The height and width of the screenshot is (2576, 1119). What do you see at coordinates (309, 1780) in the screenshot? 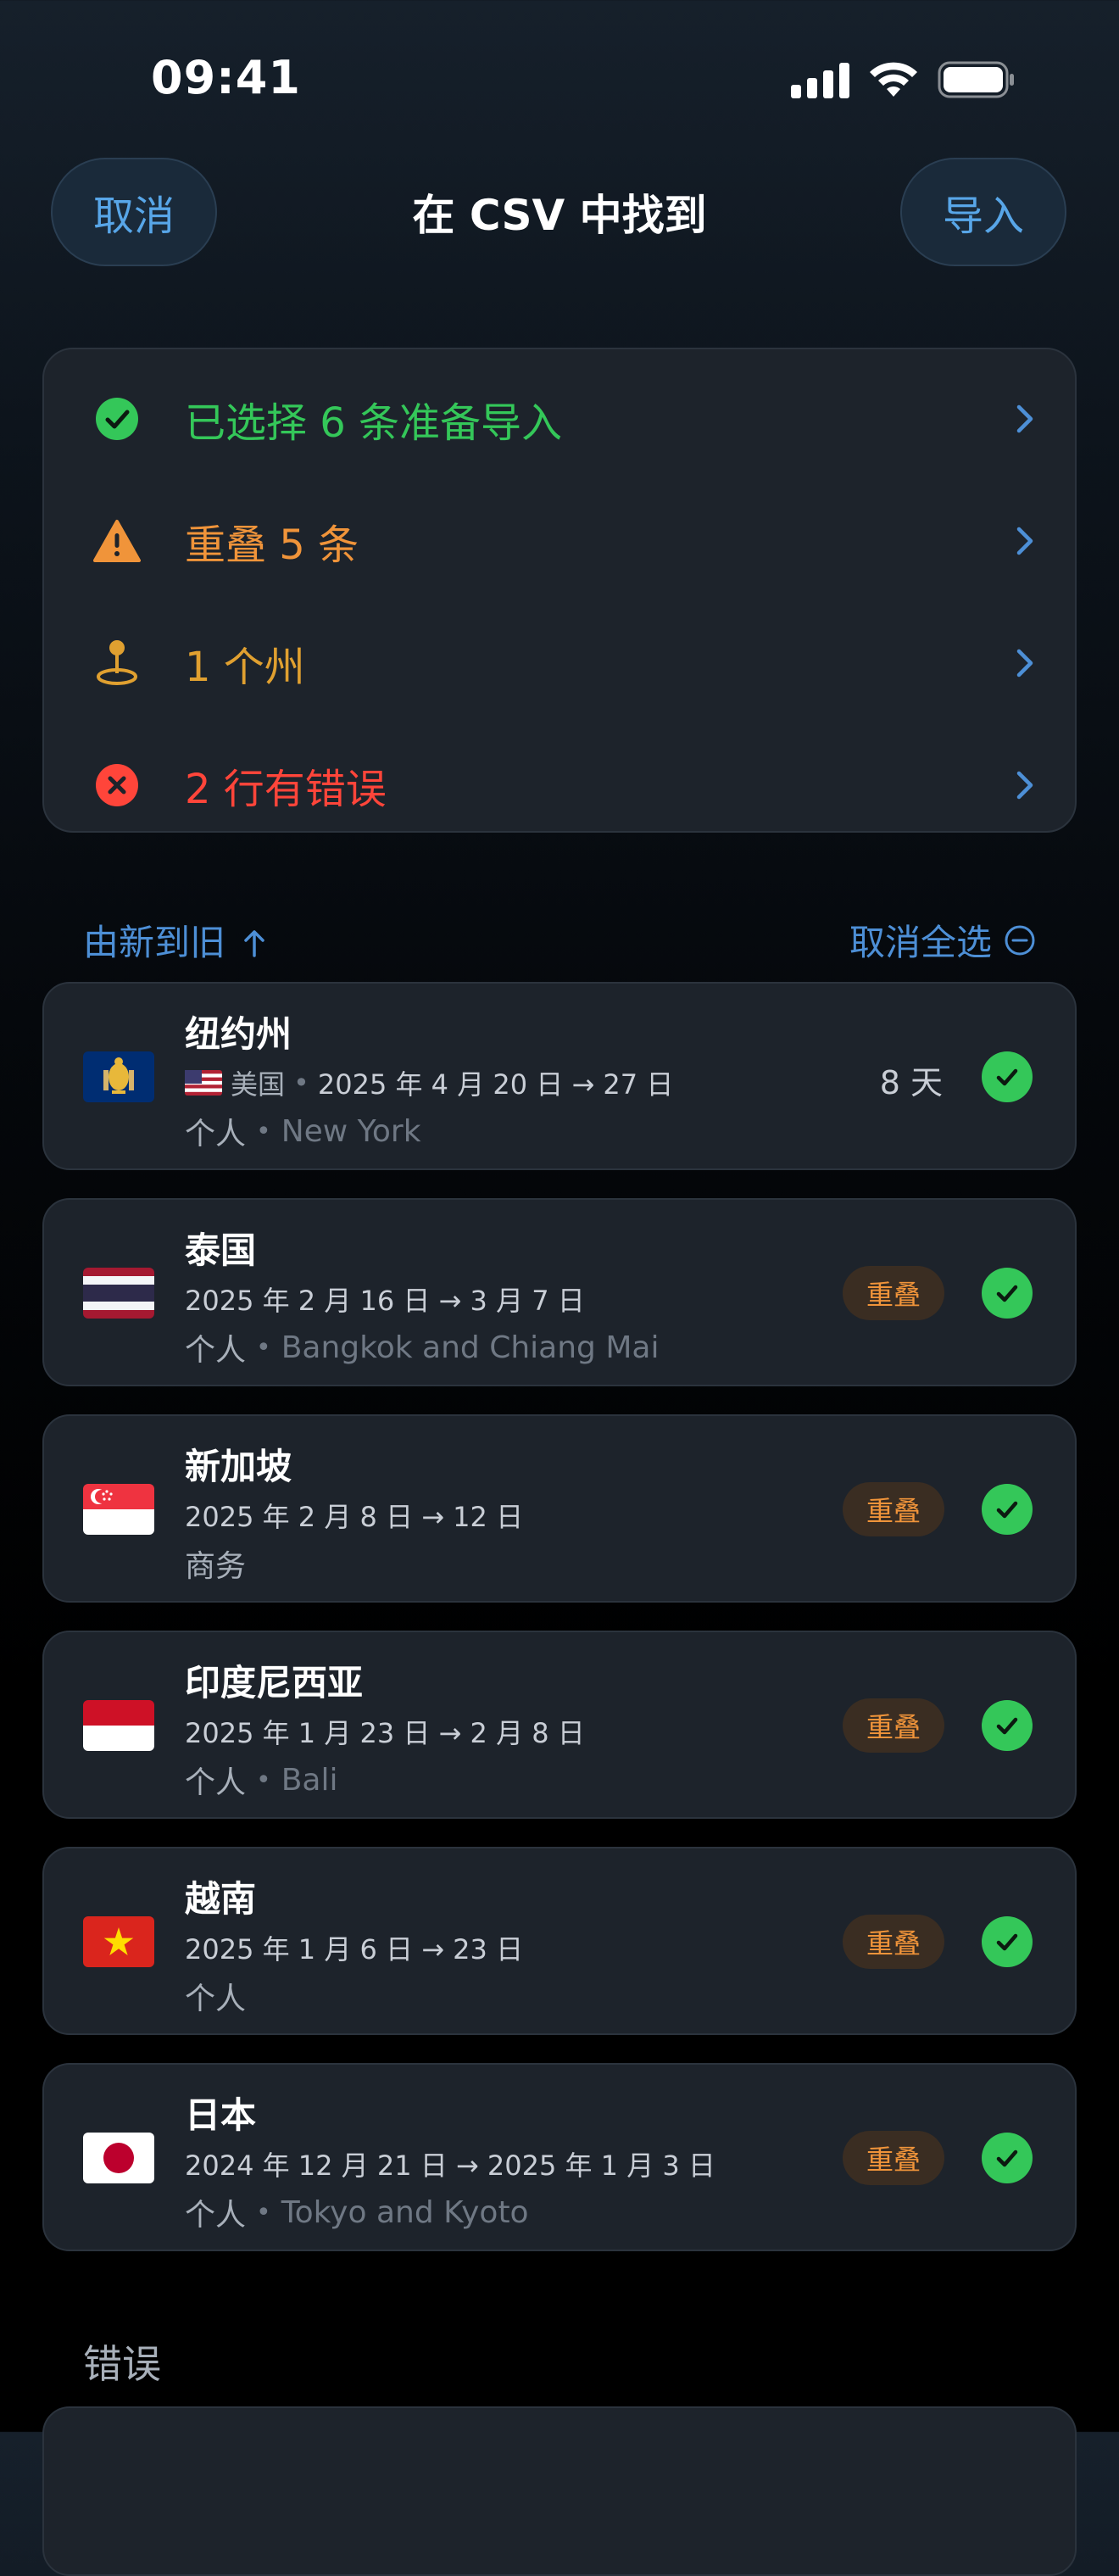
I see `trip-place: Bali` at bounding box center [309, 1780].